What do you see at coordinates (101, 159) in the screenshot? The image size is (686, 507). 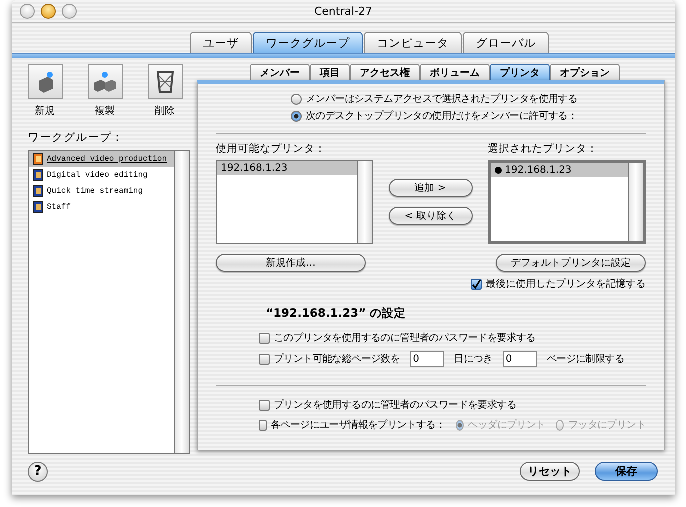 I see `list-item: Advanced video production` at bounding box center [101, 159].